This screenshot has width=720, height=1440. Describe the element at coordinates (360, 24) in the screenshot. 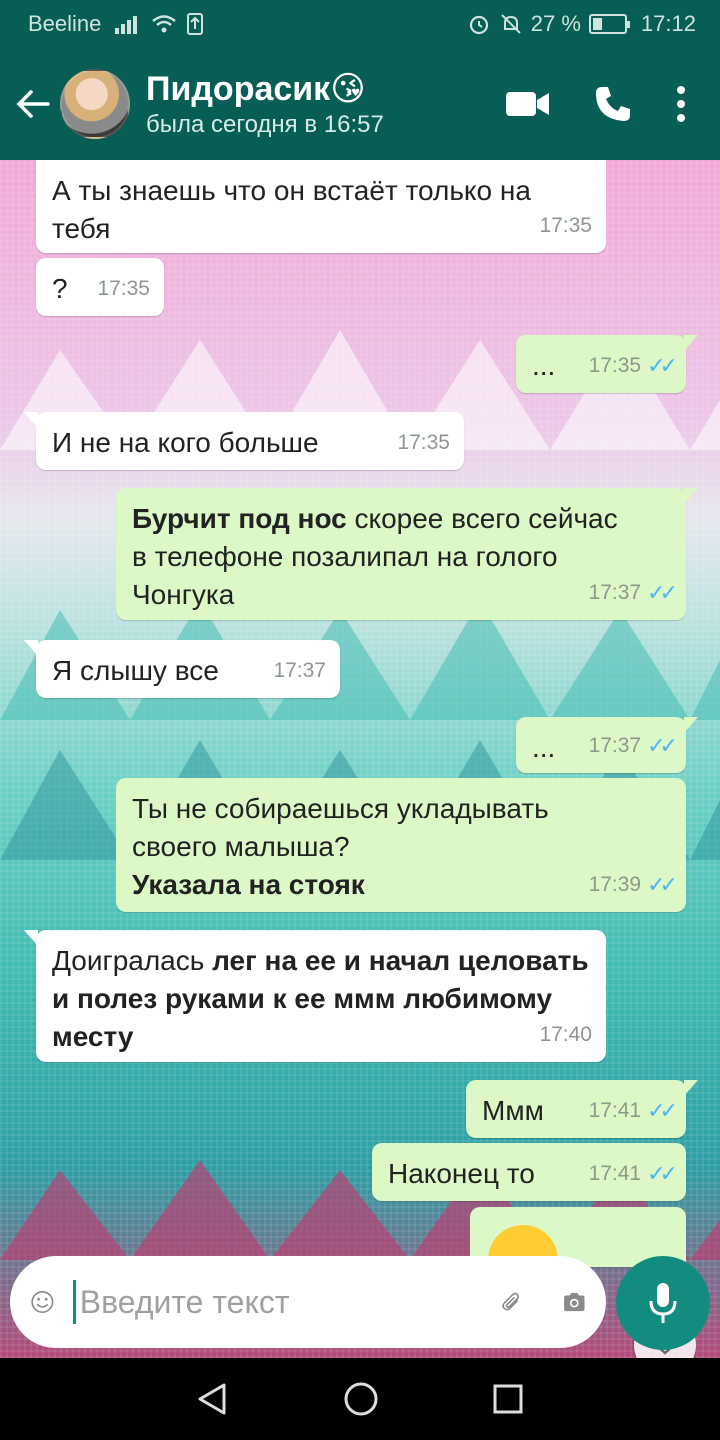

I see `status-bar: Beeline 27 % 17:12` at that location.